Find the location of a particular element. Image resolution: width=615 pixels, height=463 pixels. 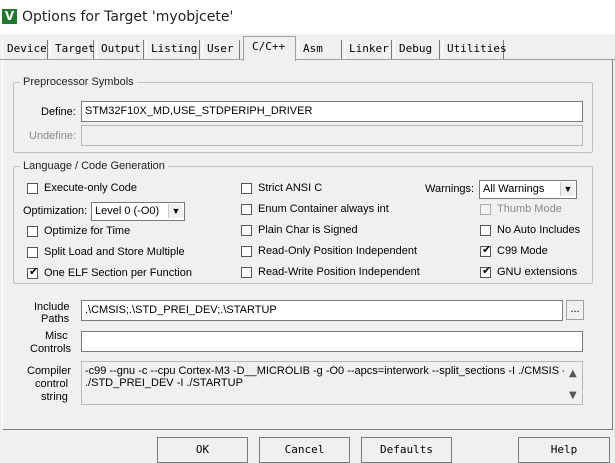

undefine-input is located at coordinates (332, 135).